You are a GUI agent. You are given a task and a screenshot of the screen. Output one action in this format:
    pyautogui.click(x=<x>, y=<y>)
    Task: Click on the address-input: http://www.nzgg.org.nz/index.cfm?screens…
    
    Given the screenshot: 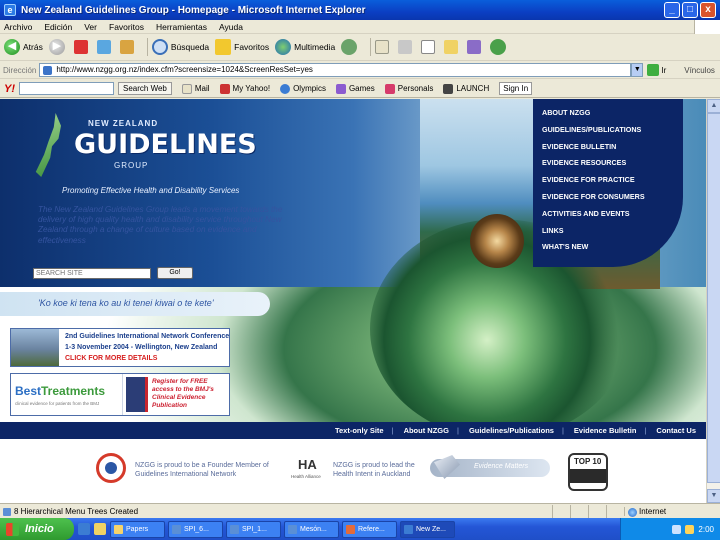 What is the action you would take?
    pyautogui.click(x=335, y=70)
    